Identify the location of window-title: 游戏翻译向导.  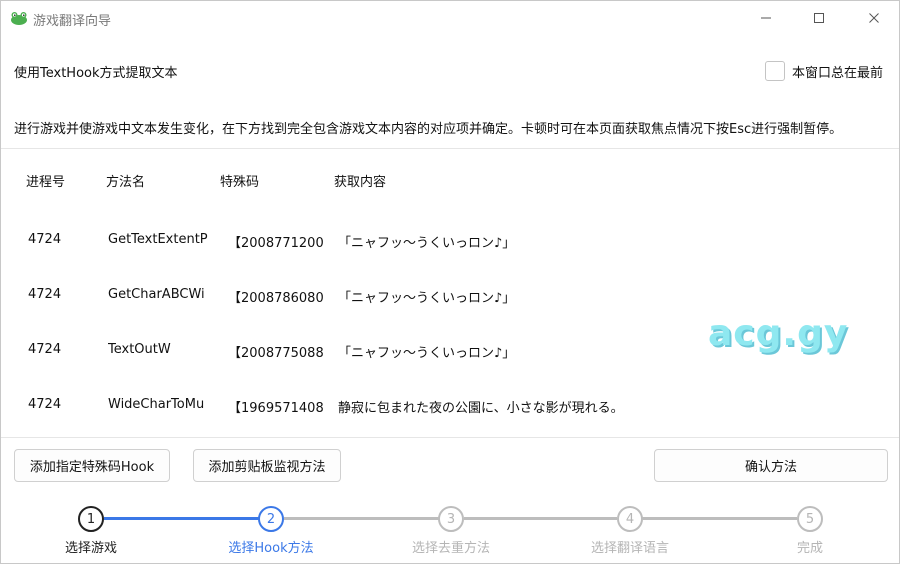
(72, 21).